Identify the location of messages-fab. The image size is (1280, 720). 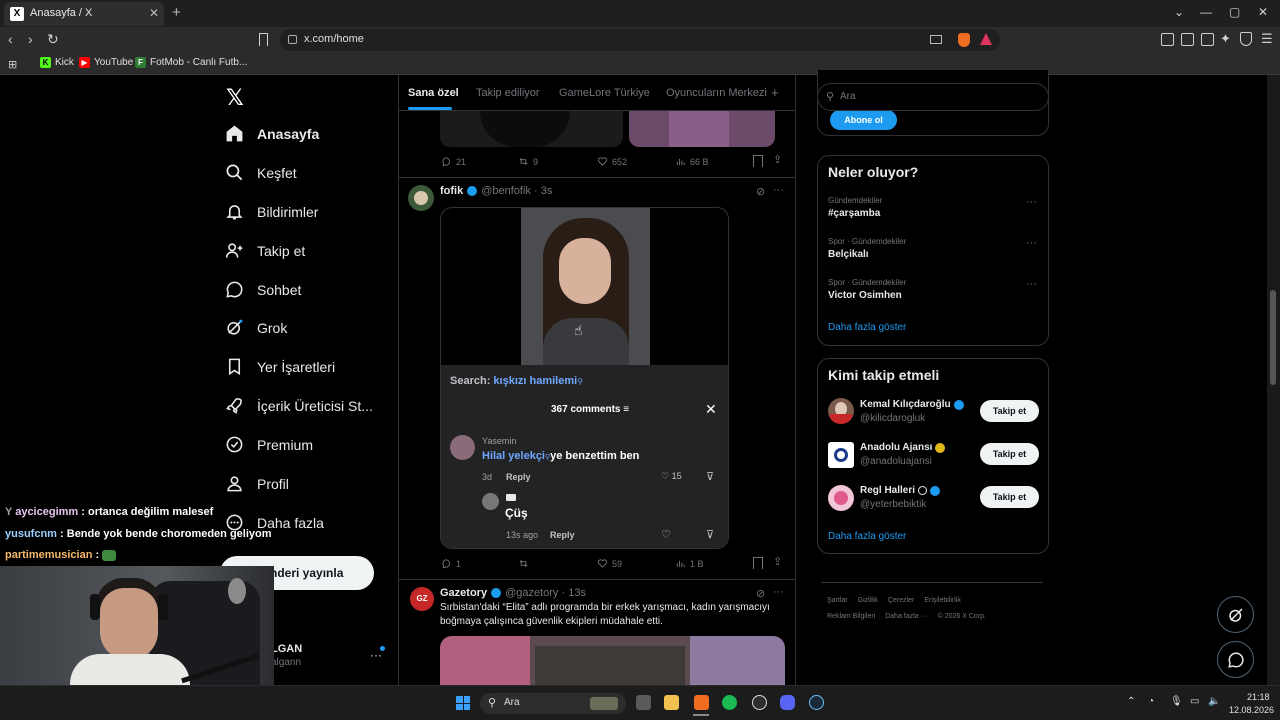
(1235, 659).